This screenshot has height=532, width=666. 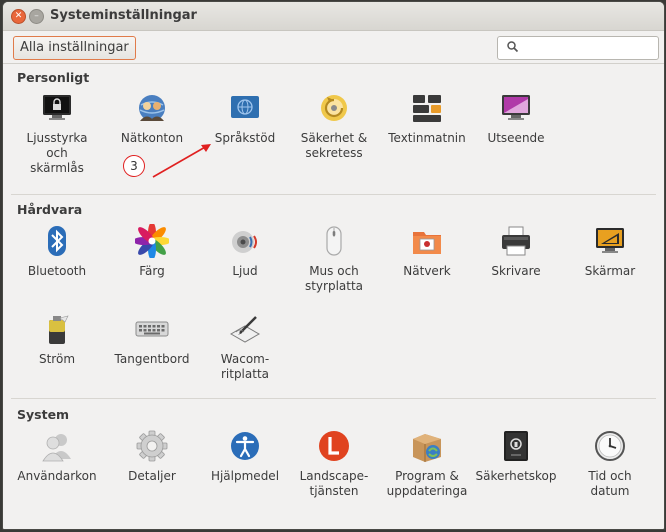 What do you see at coordinates (152, 476) in the screenshot?
I see `item-label: Detaljer` at bounding box center [152, 476].